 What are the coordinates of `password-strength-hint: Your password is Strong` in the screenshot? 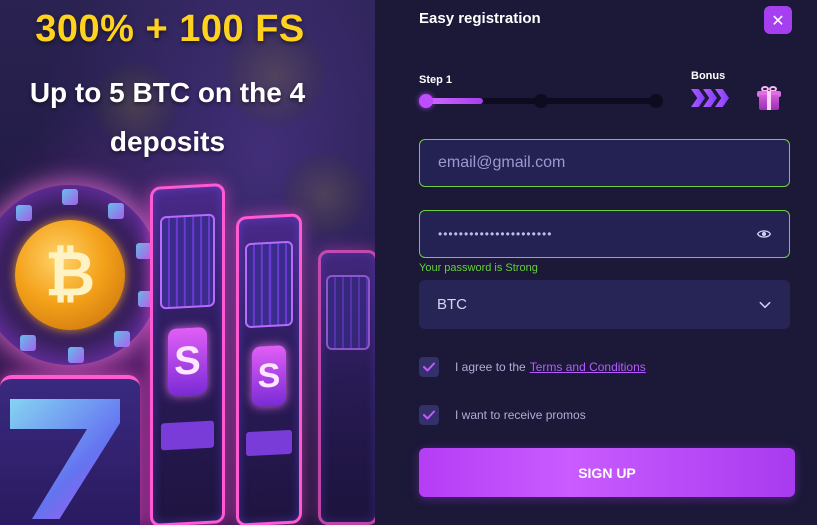 It's located at (478, 268).